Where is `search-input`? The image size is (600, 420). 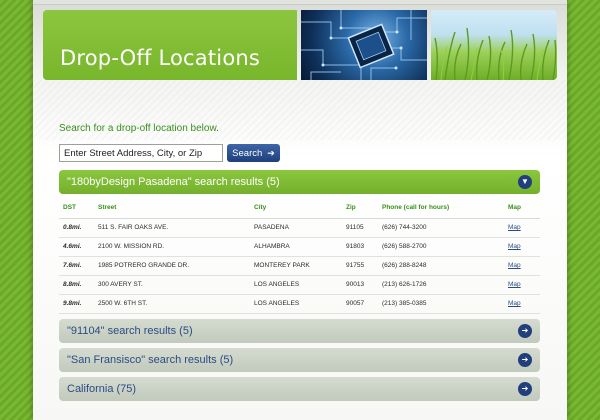
search-input is located at coordinates (141, 153).